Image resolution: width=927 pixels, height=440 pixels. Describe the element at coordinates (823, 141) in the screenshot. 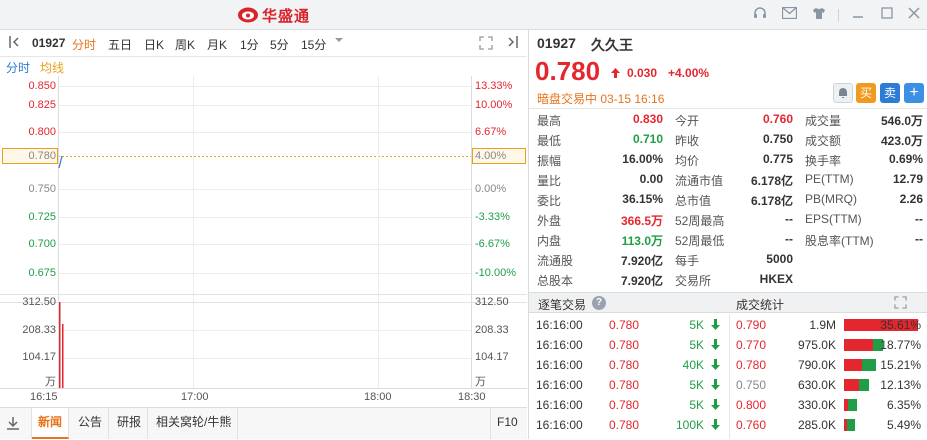

I see `stat-label: 成交额` at that location.